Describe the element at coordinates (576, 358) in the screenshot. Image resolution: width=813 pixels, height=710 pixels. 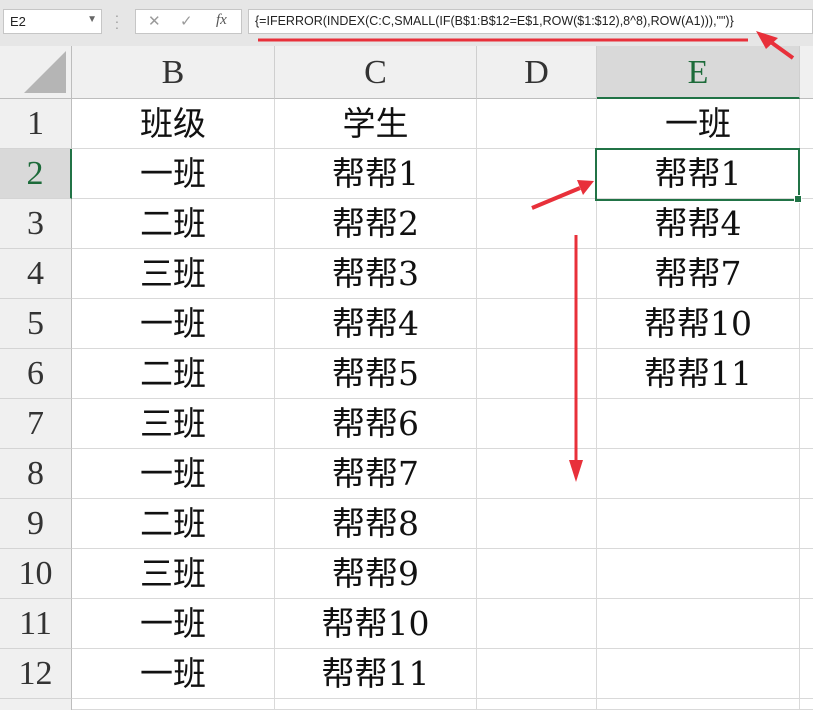
I see `arrow-down-fill-icon` at that location.